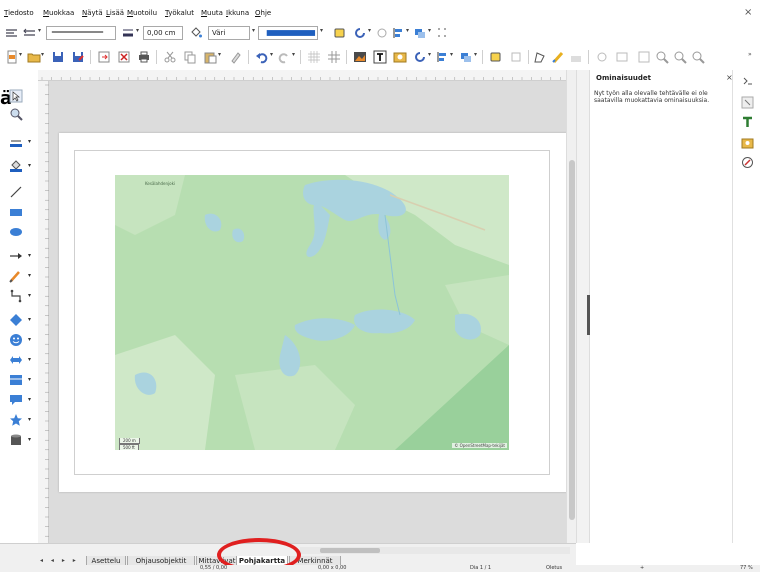 The image size is (760, 572). I want to click on image-icon, so click(360, 57).